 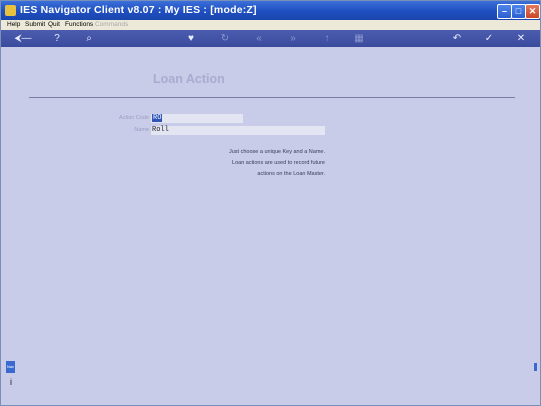 I want to click on side-nav-tab: Nav, so click(x=10, y=367).